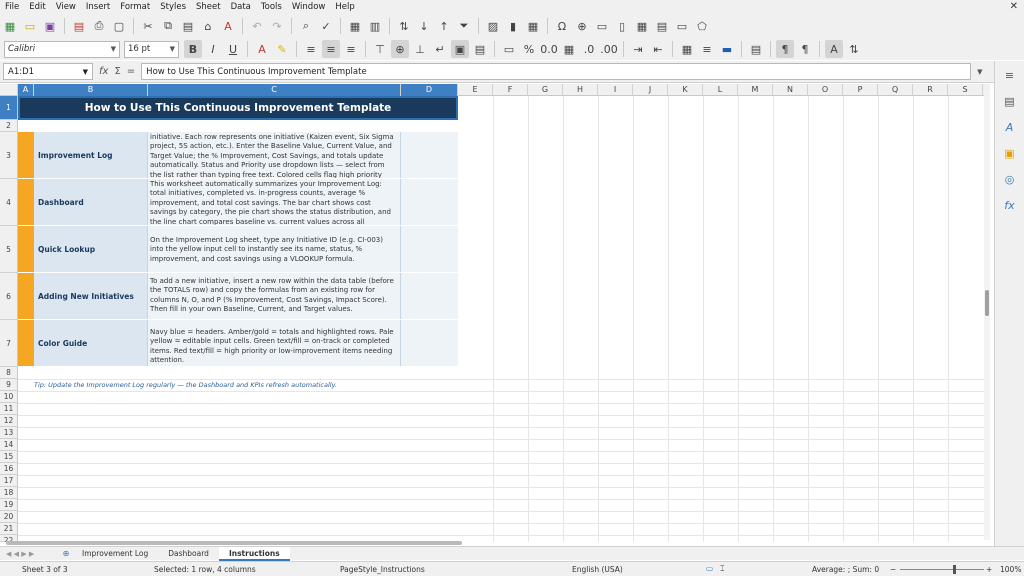  I want to click on unmerge-cells-icon: ▤, so click(480, 49).